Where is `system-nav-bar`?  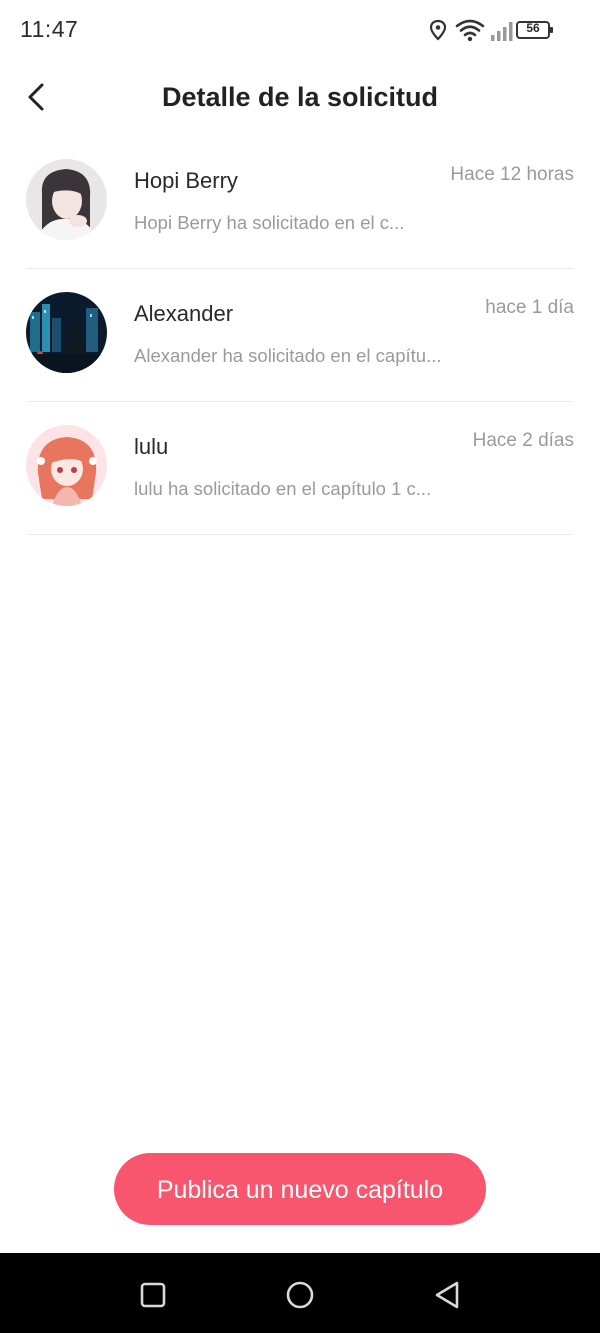
system-nav-bar is located at coordinates (300, 1293).